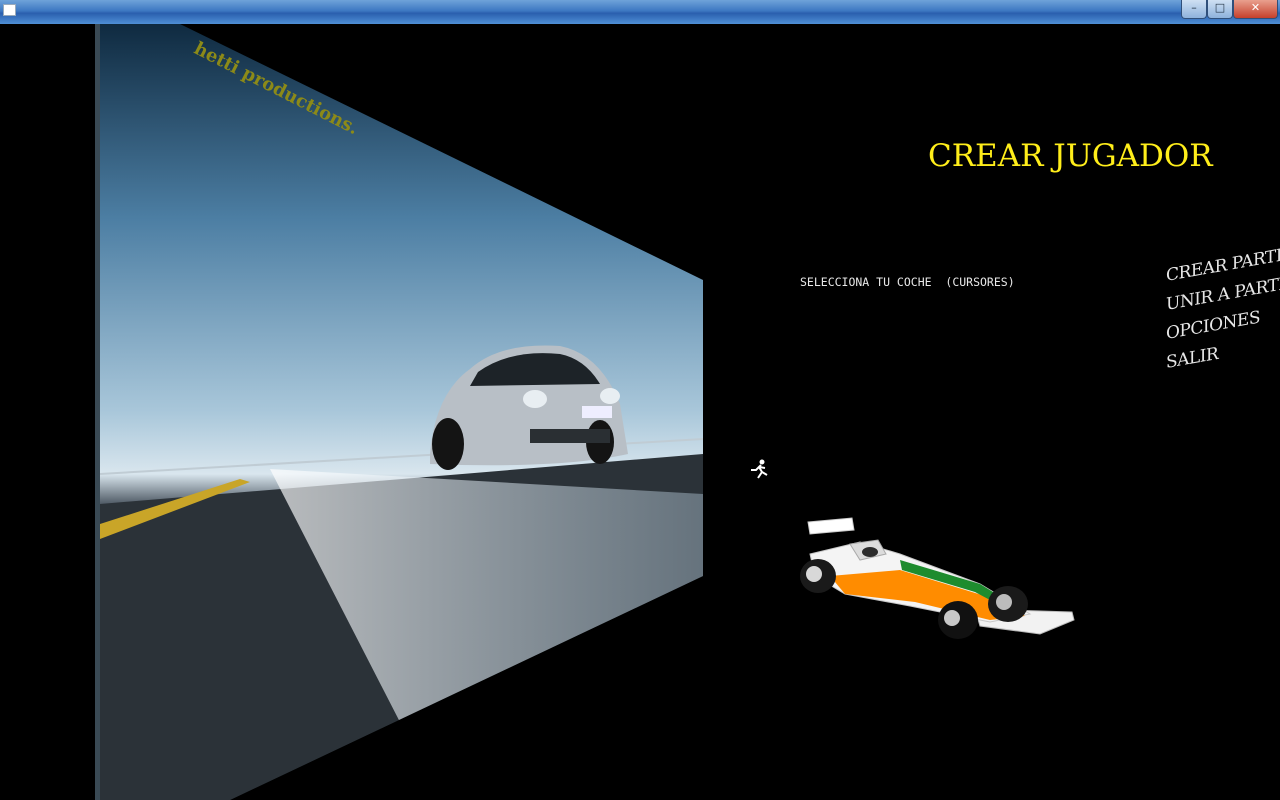 This screenshot has height=800, width=1280. I want to click on close-button: ✕, so click(1255, 9).